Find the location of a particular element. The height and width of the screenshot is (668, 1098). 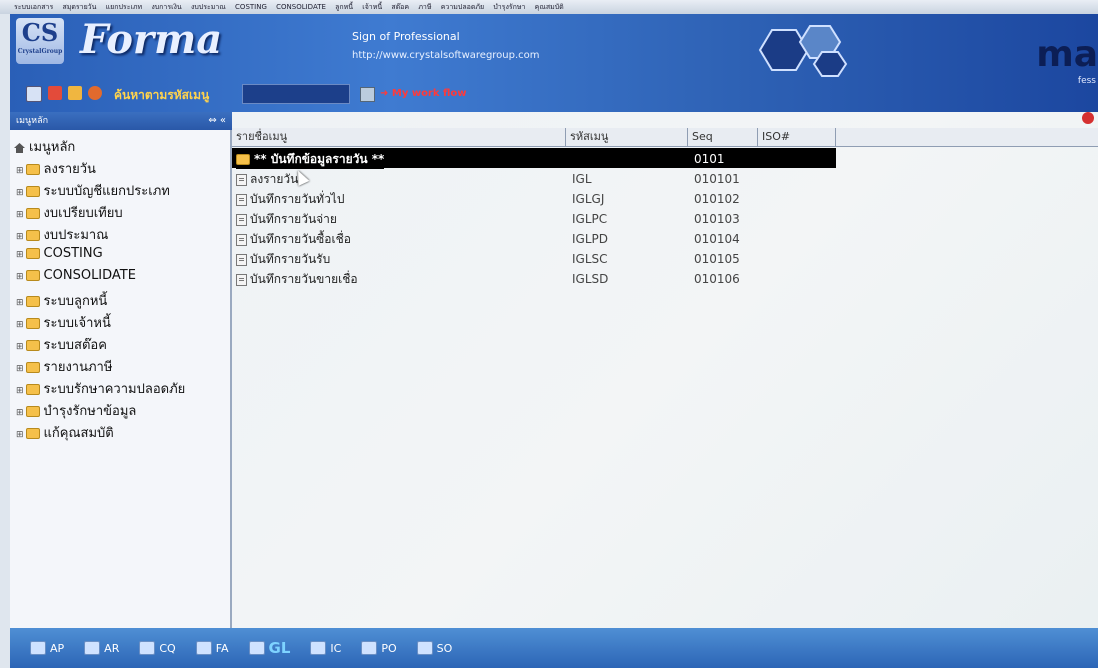

menu-code-search-input is located at coordinates (296, 94).